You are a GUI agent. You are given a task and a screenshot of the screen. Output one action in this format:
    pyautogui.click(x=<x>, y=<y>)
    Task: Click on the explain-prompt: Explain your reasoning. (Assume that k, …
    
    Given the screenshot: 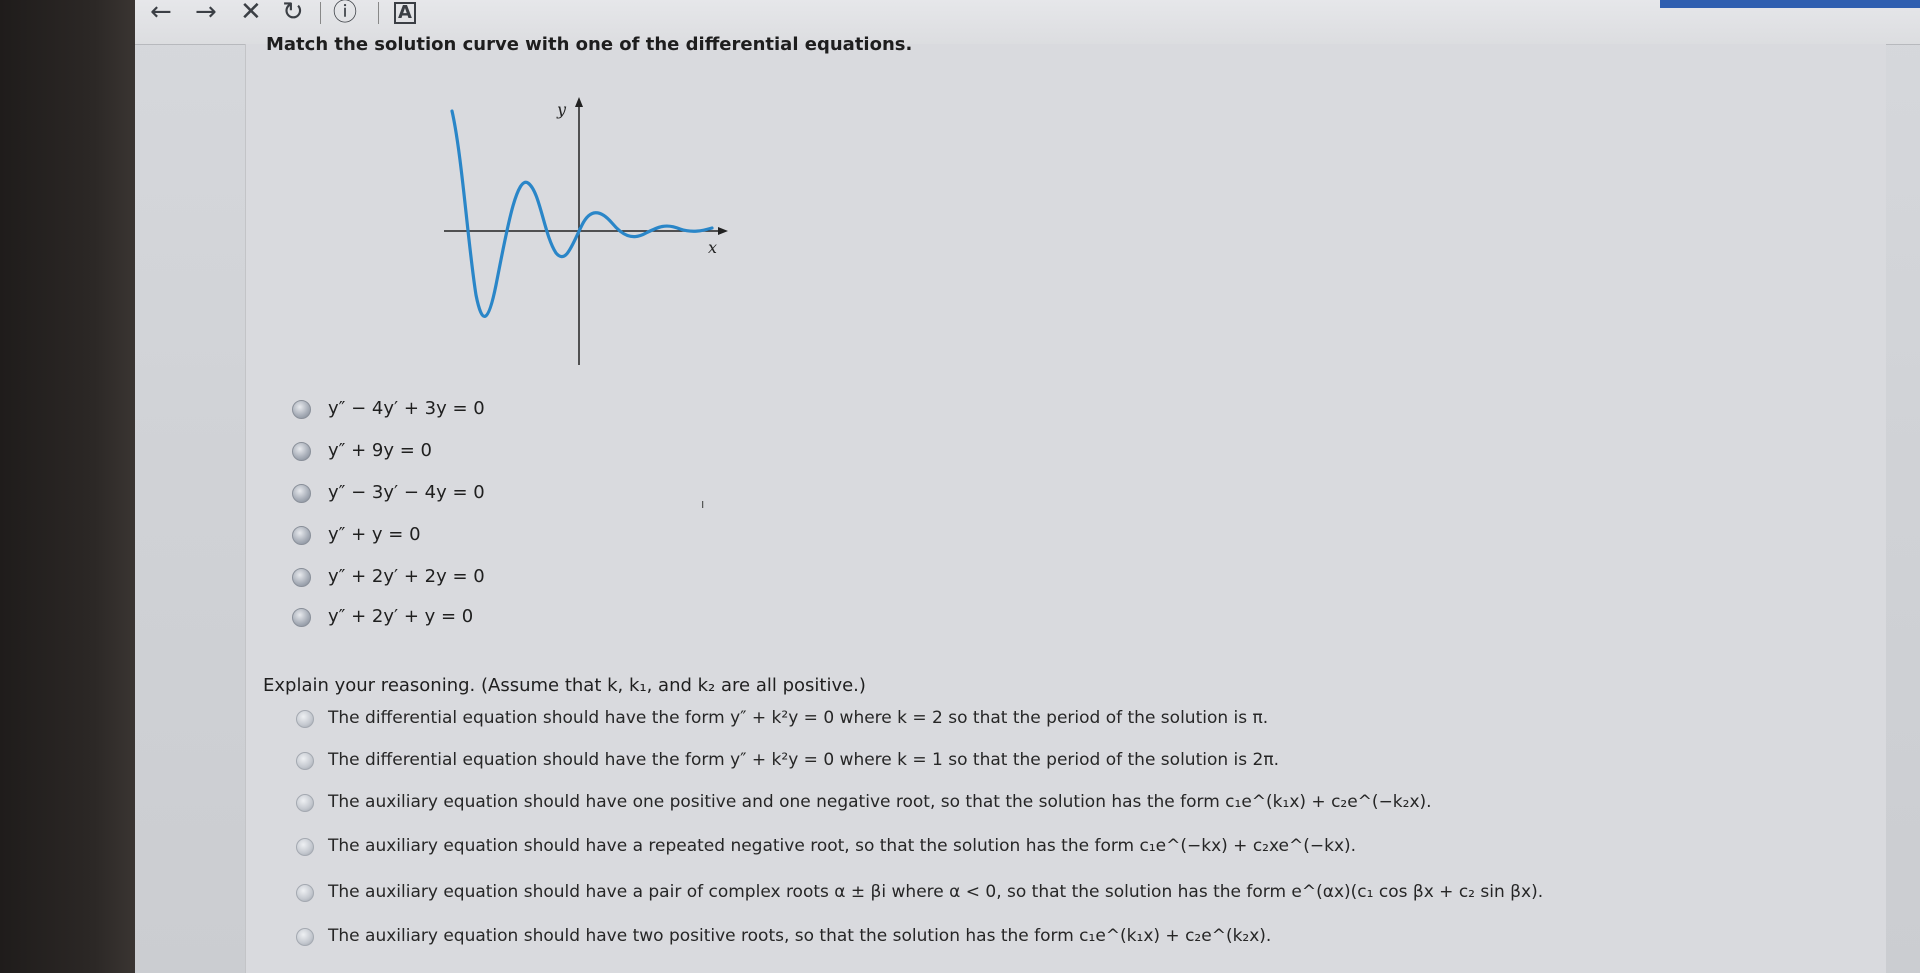 What is the action you would take?
    pyautogui.click(x=564, y=685)
    